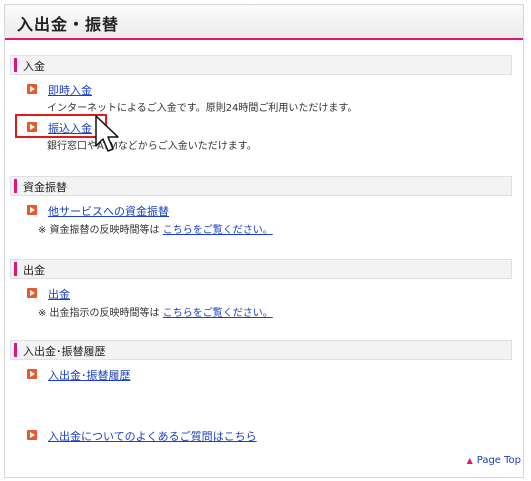 This screenshot has width=531, height=481. I want to click on triangle-up-icon: ▲, so click(469, 460).